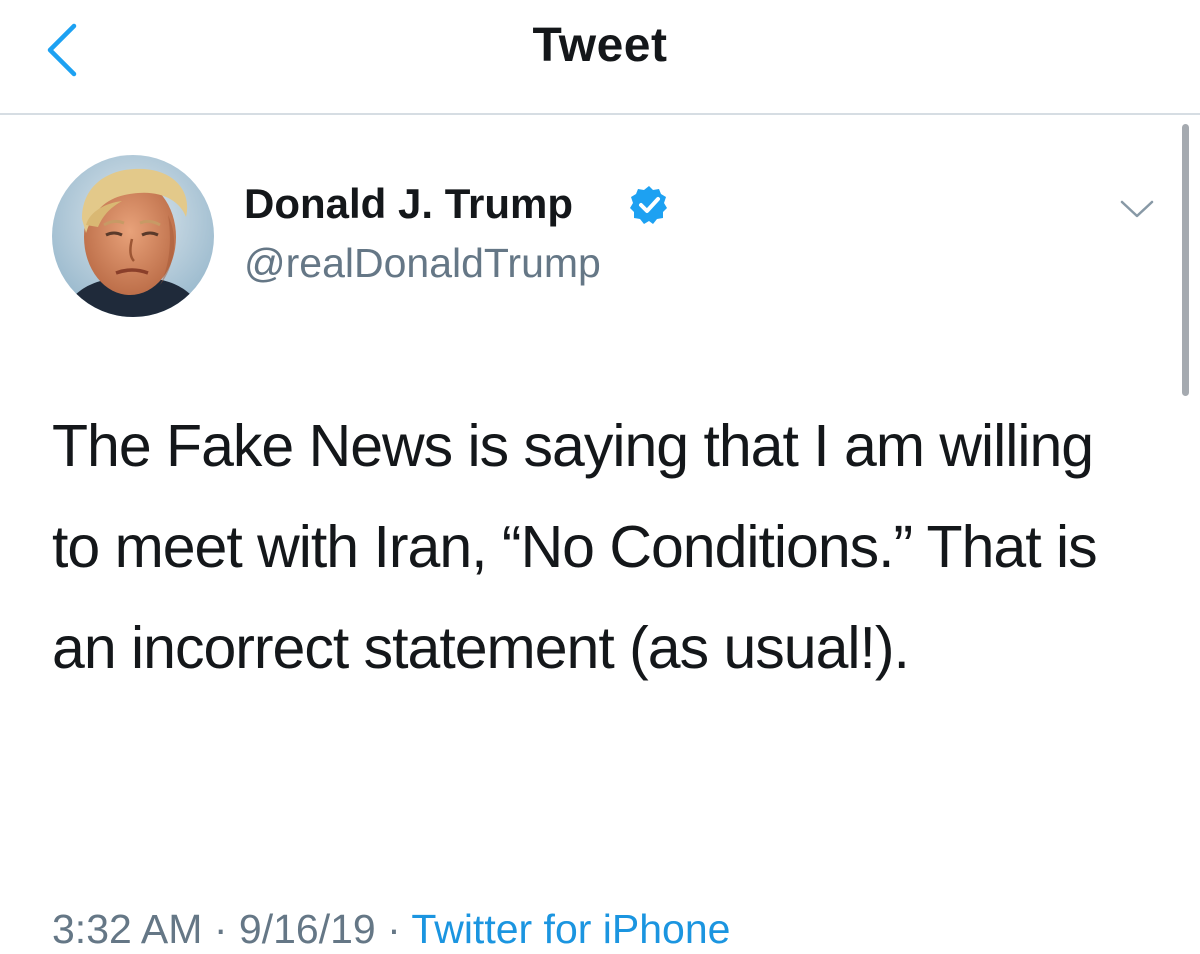  What do you see at coordinates (570, 929) in the screenshot?
I see `tweet-source-link: Twitter for iPhone` at bounding box center [570, 929].